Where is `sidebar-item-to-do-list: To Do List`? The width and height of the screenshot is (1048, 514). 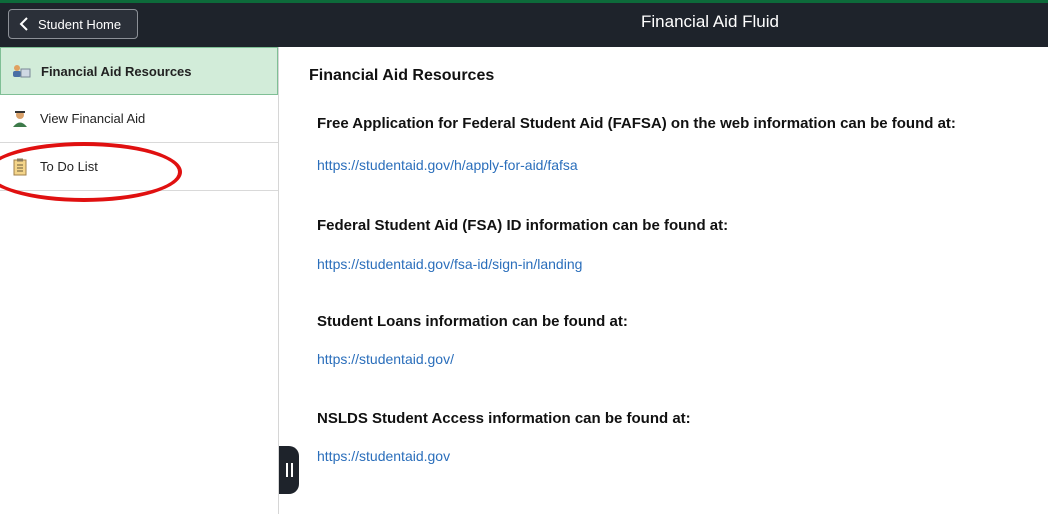 sidebar-item-to-do-list: To Do List is located at coordinates (139, 167).